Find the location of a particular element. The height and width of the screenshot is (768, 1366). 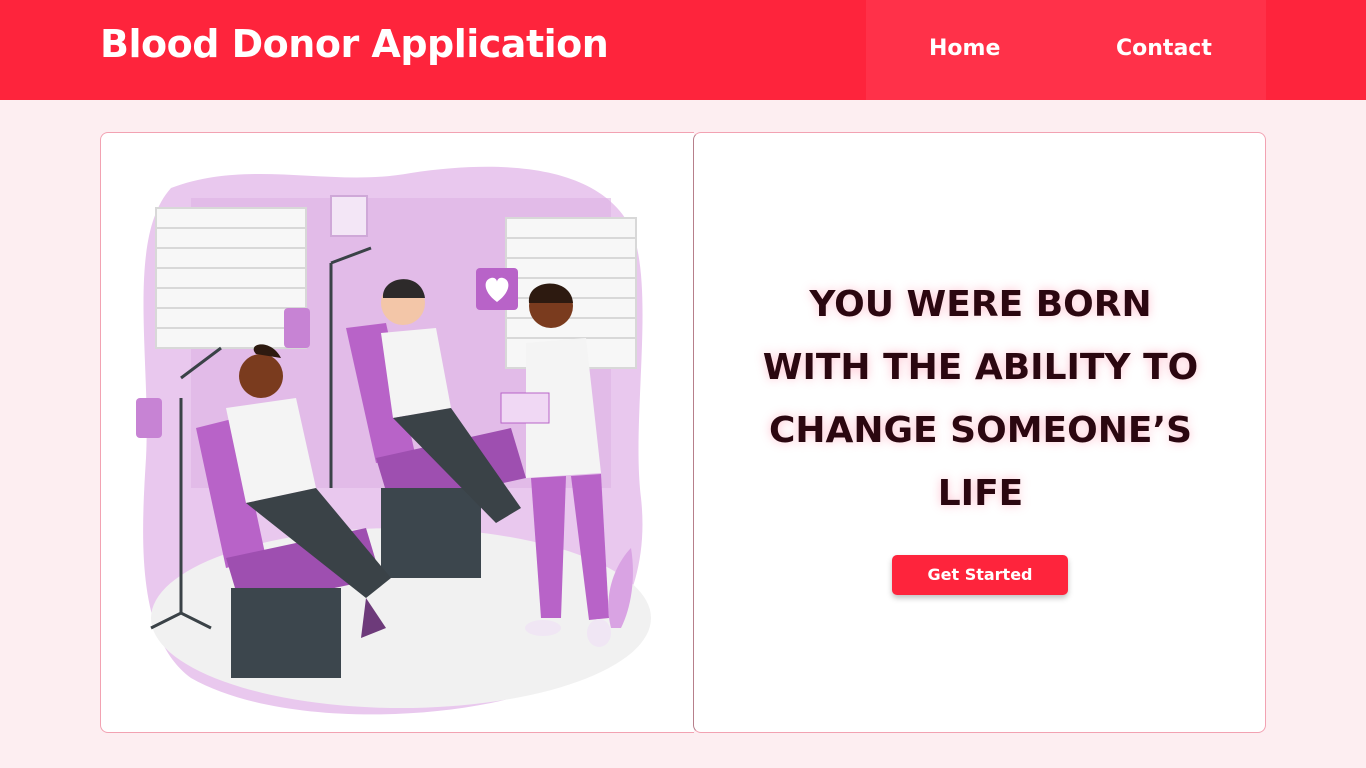

nav-contact-link: Contact is located at coordinates (1164, 48).